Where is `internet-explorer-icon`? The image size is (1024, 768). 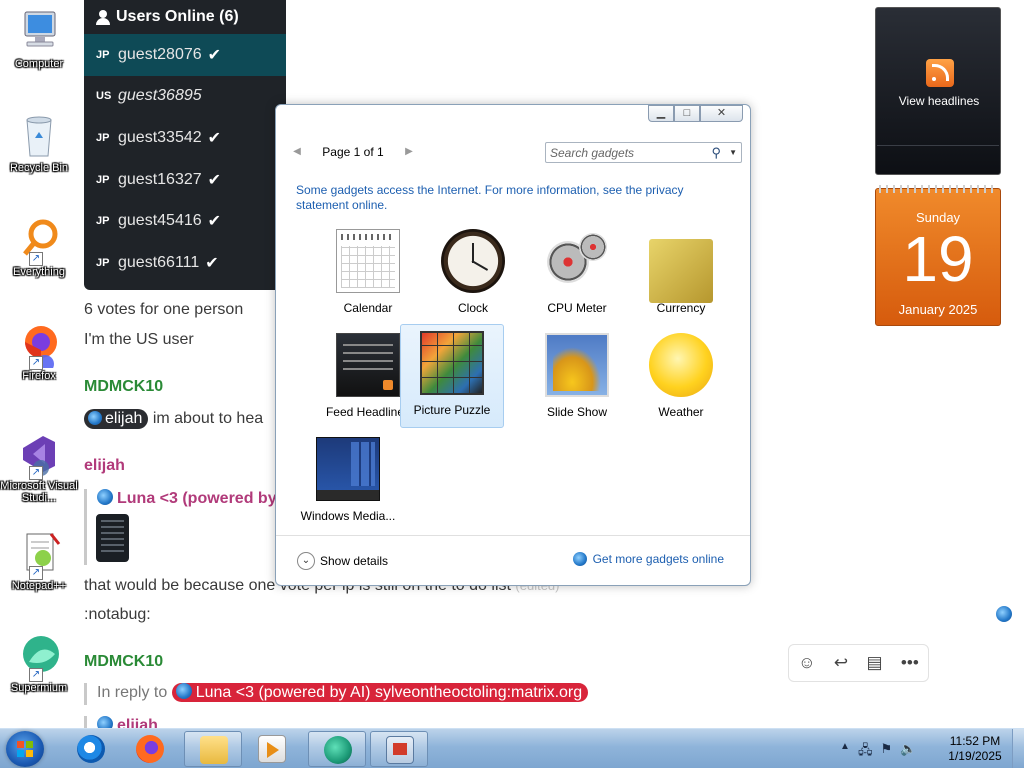 internet-explorer-icon is located at coordinates (91, 749).